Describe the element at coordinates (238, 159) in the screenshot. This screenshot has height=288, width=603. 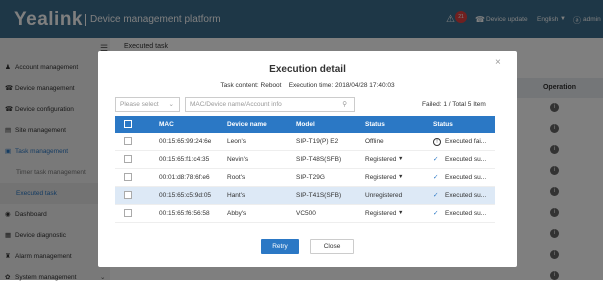
I see `device-name-cell: Nevin's` at that location.